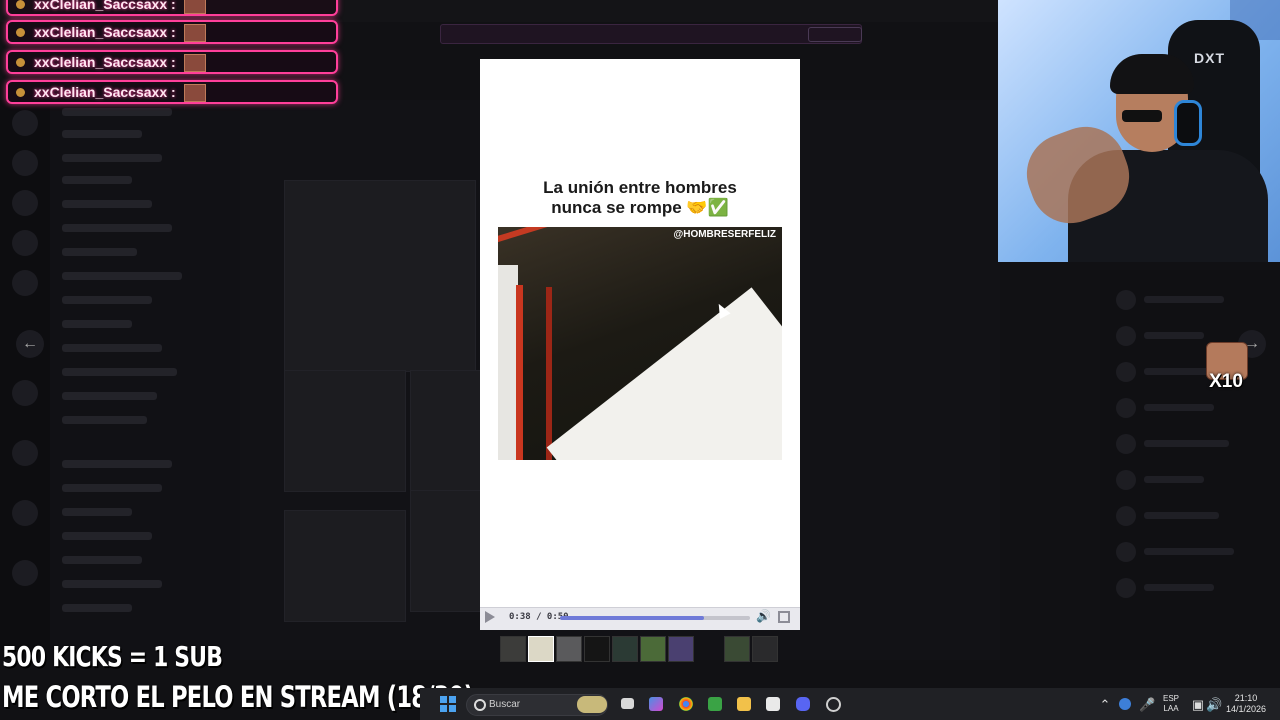  Describe the element at coordinates (640, 343) in the screenshot. I see `video-frame: @HOMBRESERFELIZ` at that location.